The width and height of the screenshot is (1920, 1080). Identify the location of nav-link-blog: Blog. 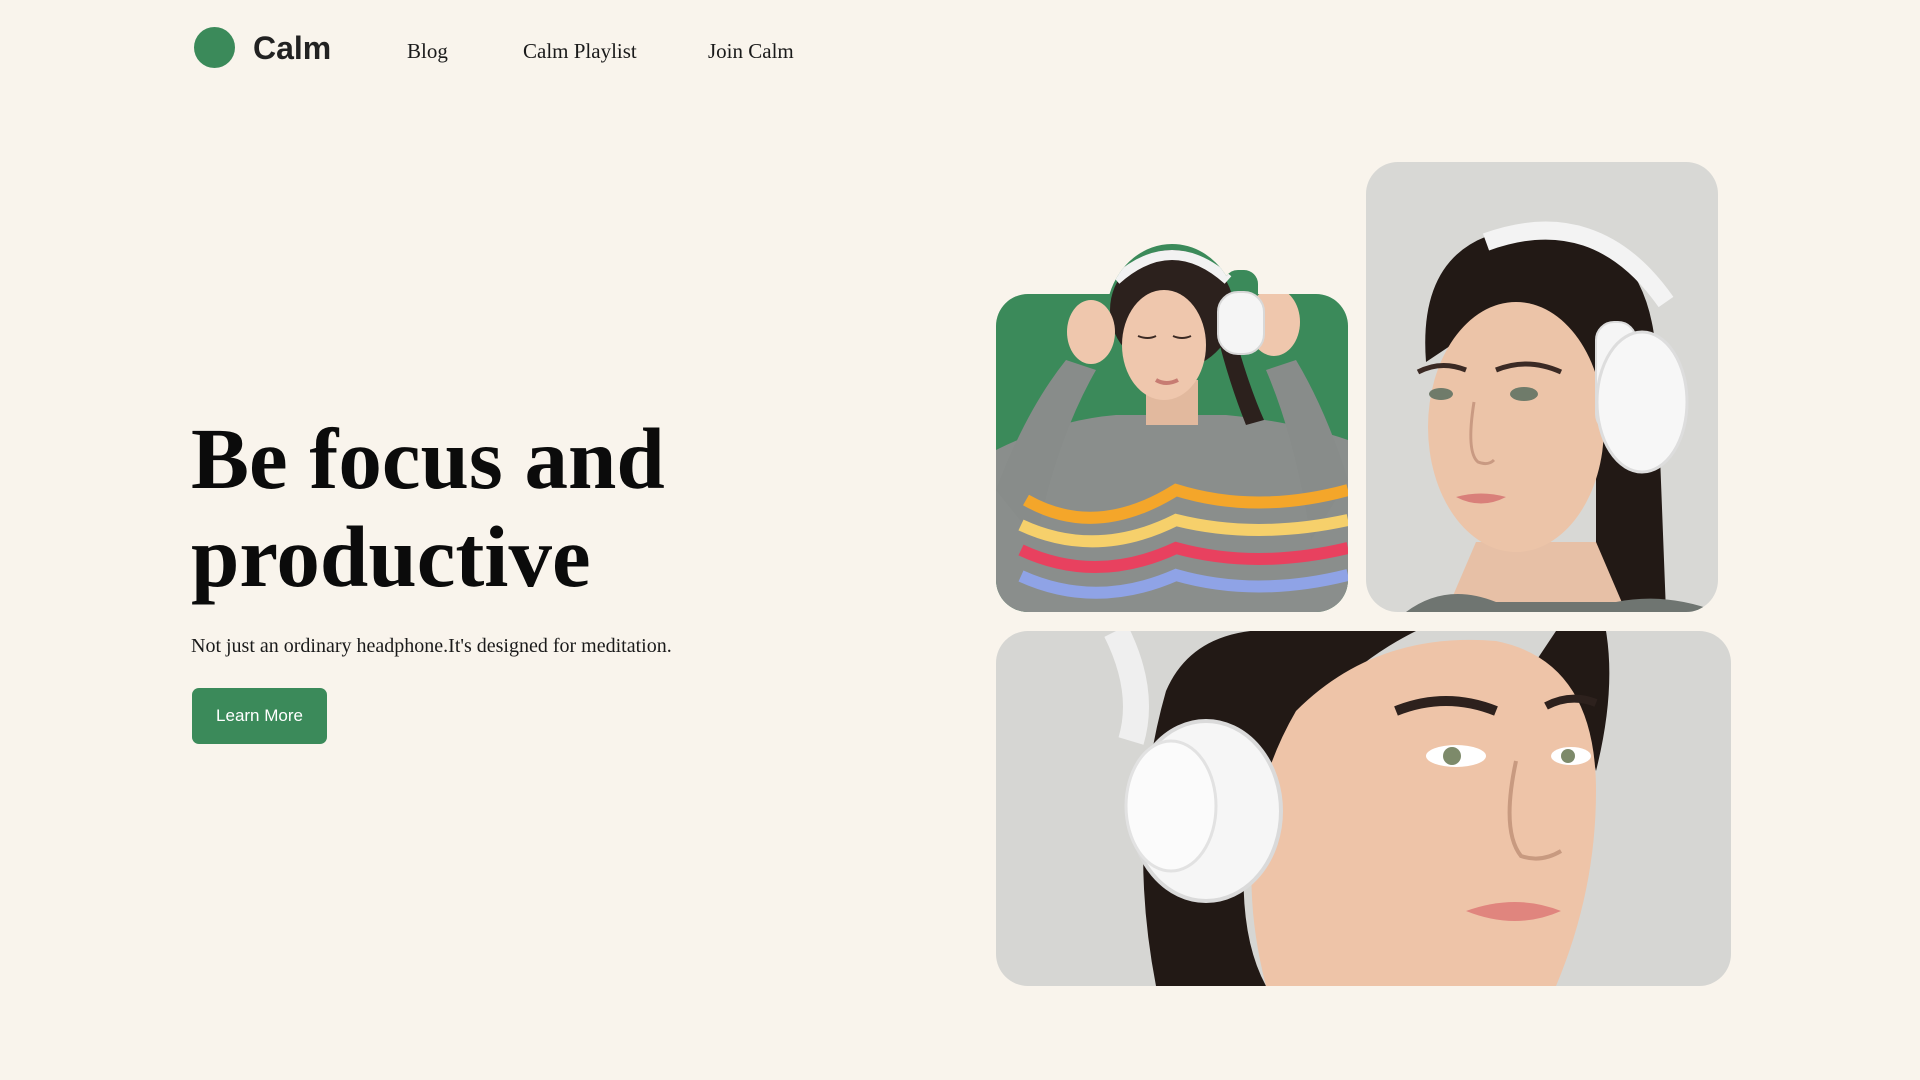
(427, 51).